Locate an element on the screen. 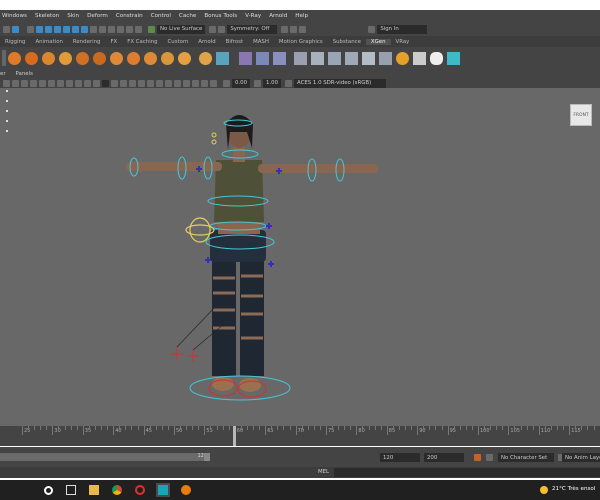  tab-rigging: Rigging is located at coordinates (15, 42).